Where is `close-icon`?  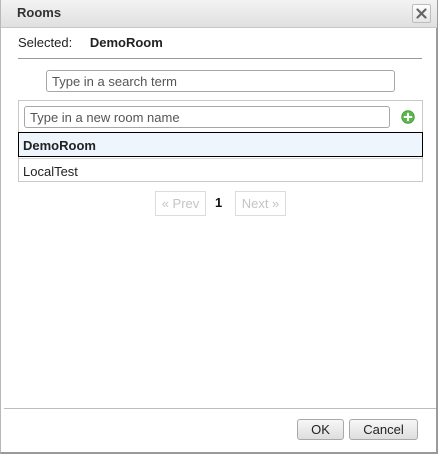
close-icon is located at coordinates (421, 13).